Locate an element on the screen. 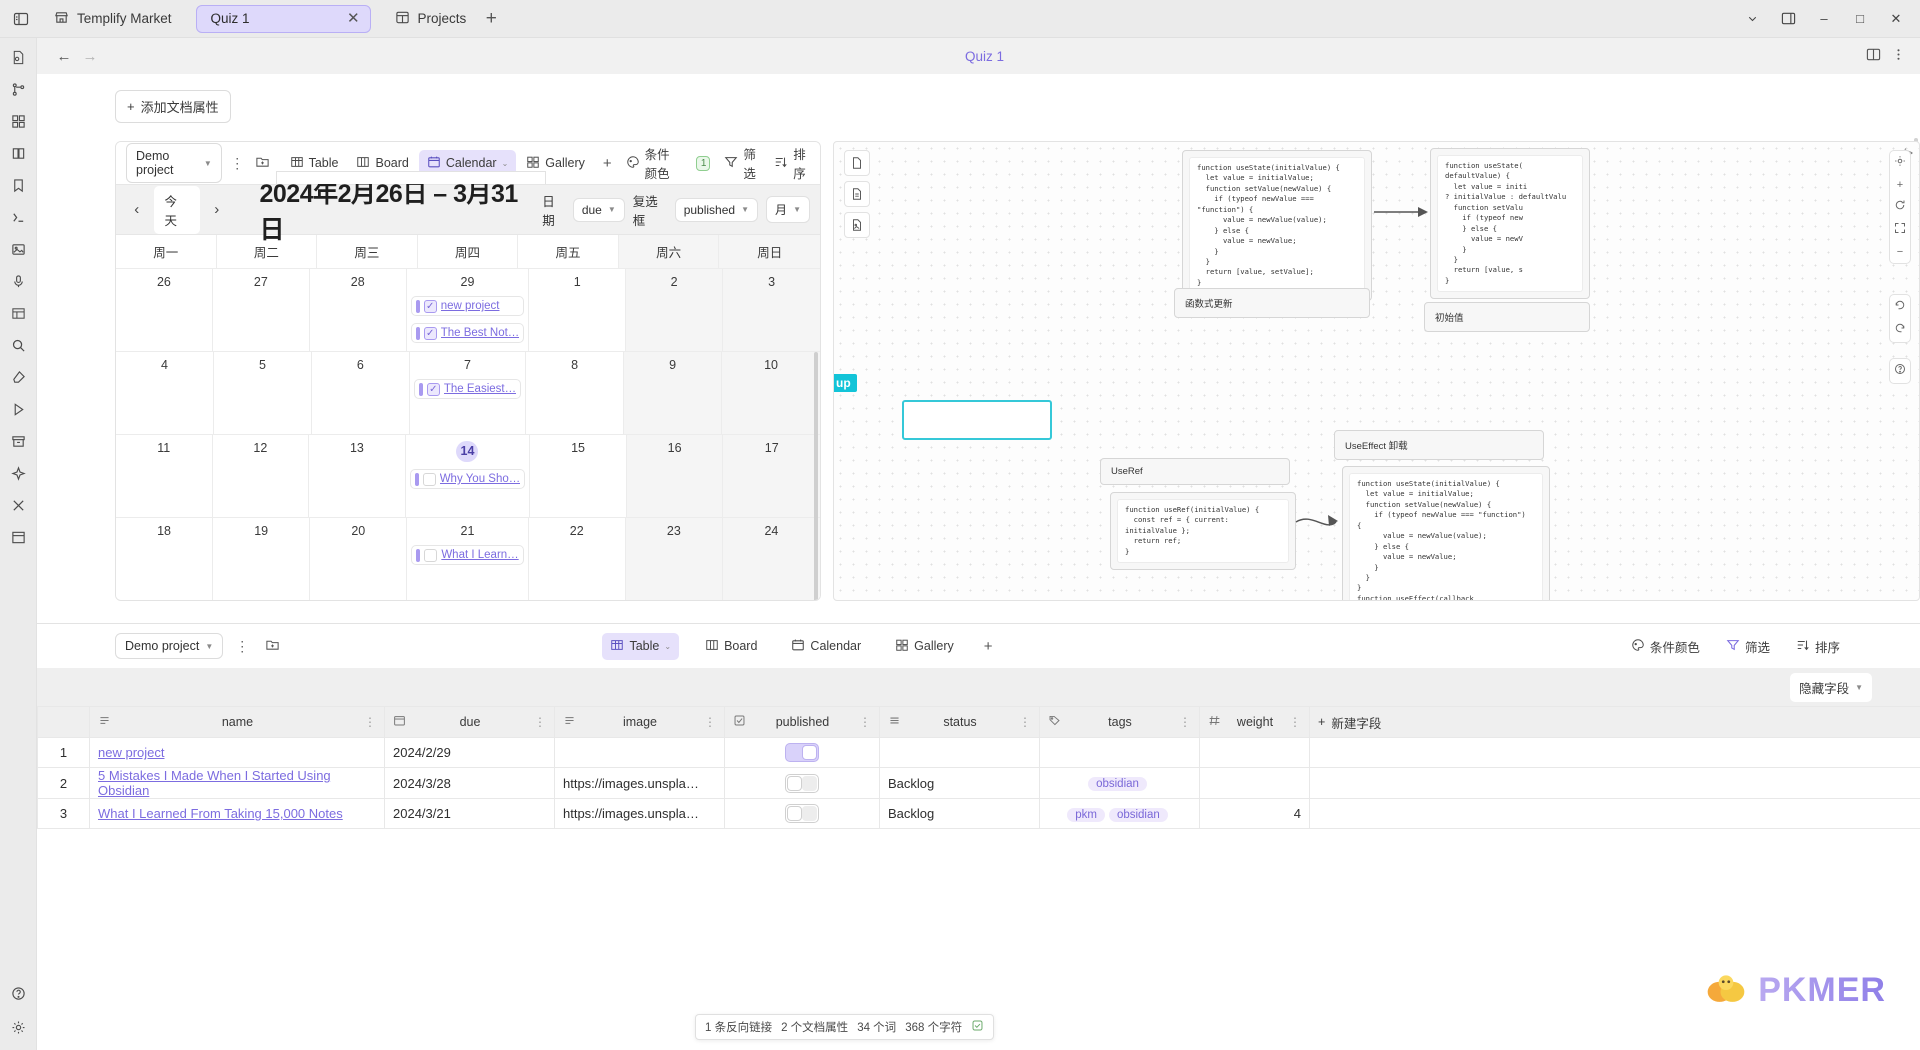 This screenshot has width=1920, height=1050. cell-tags: obsidian is located at coordinates (1119, 783).